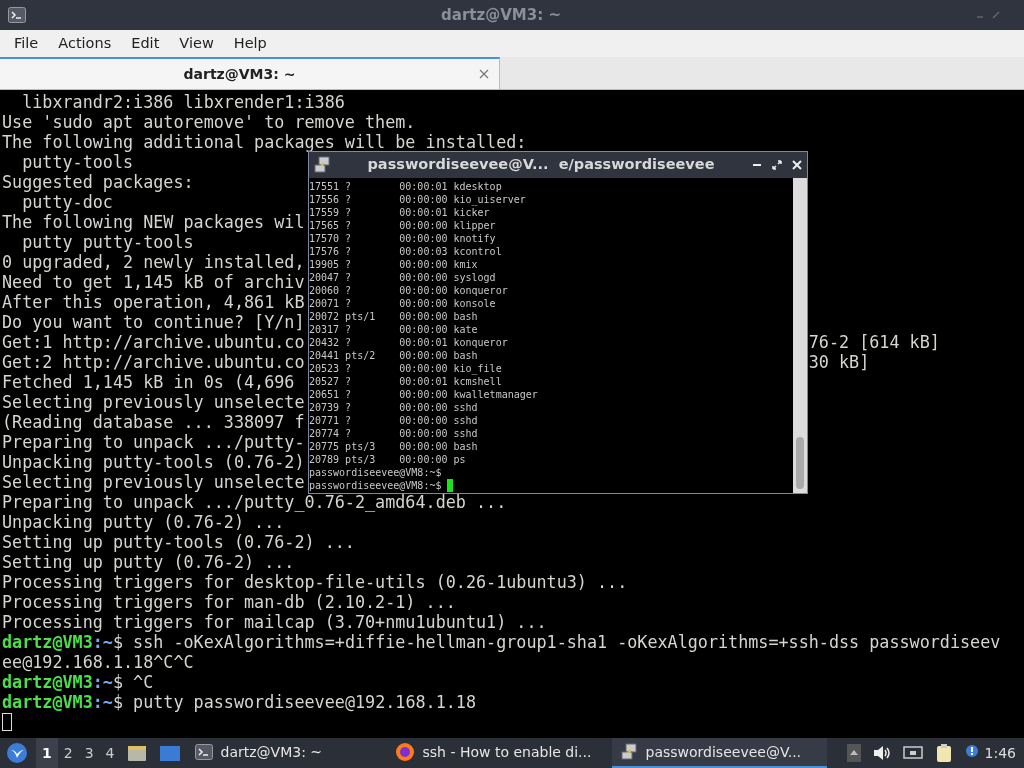 The image size is (1024, 768). I want to click on workspace-button: 1, so click(47, 753).